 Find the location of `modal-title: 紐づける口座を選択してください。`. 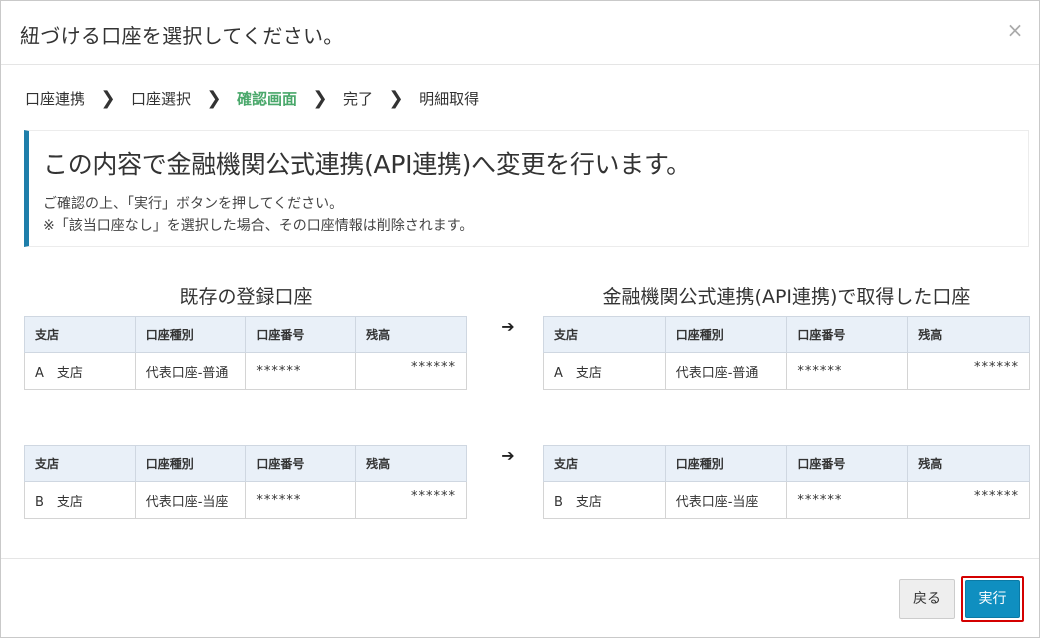

modal-title: 紐づける口座を選択してください。 is located at coordinates (182, 36).